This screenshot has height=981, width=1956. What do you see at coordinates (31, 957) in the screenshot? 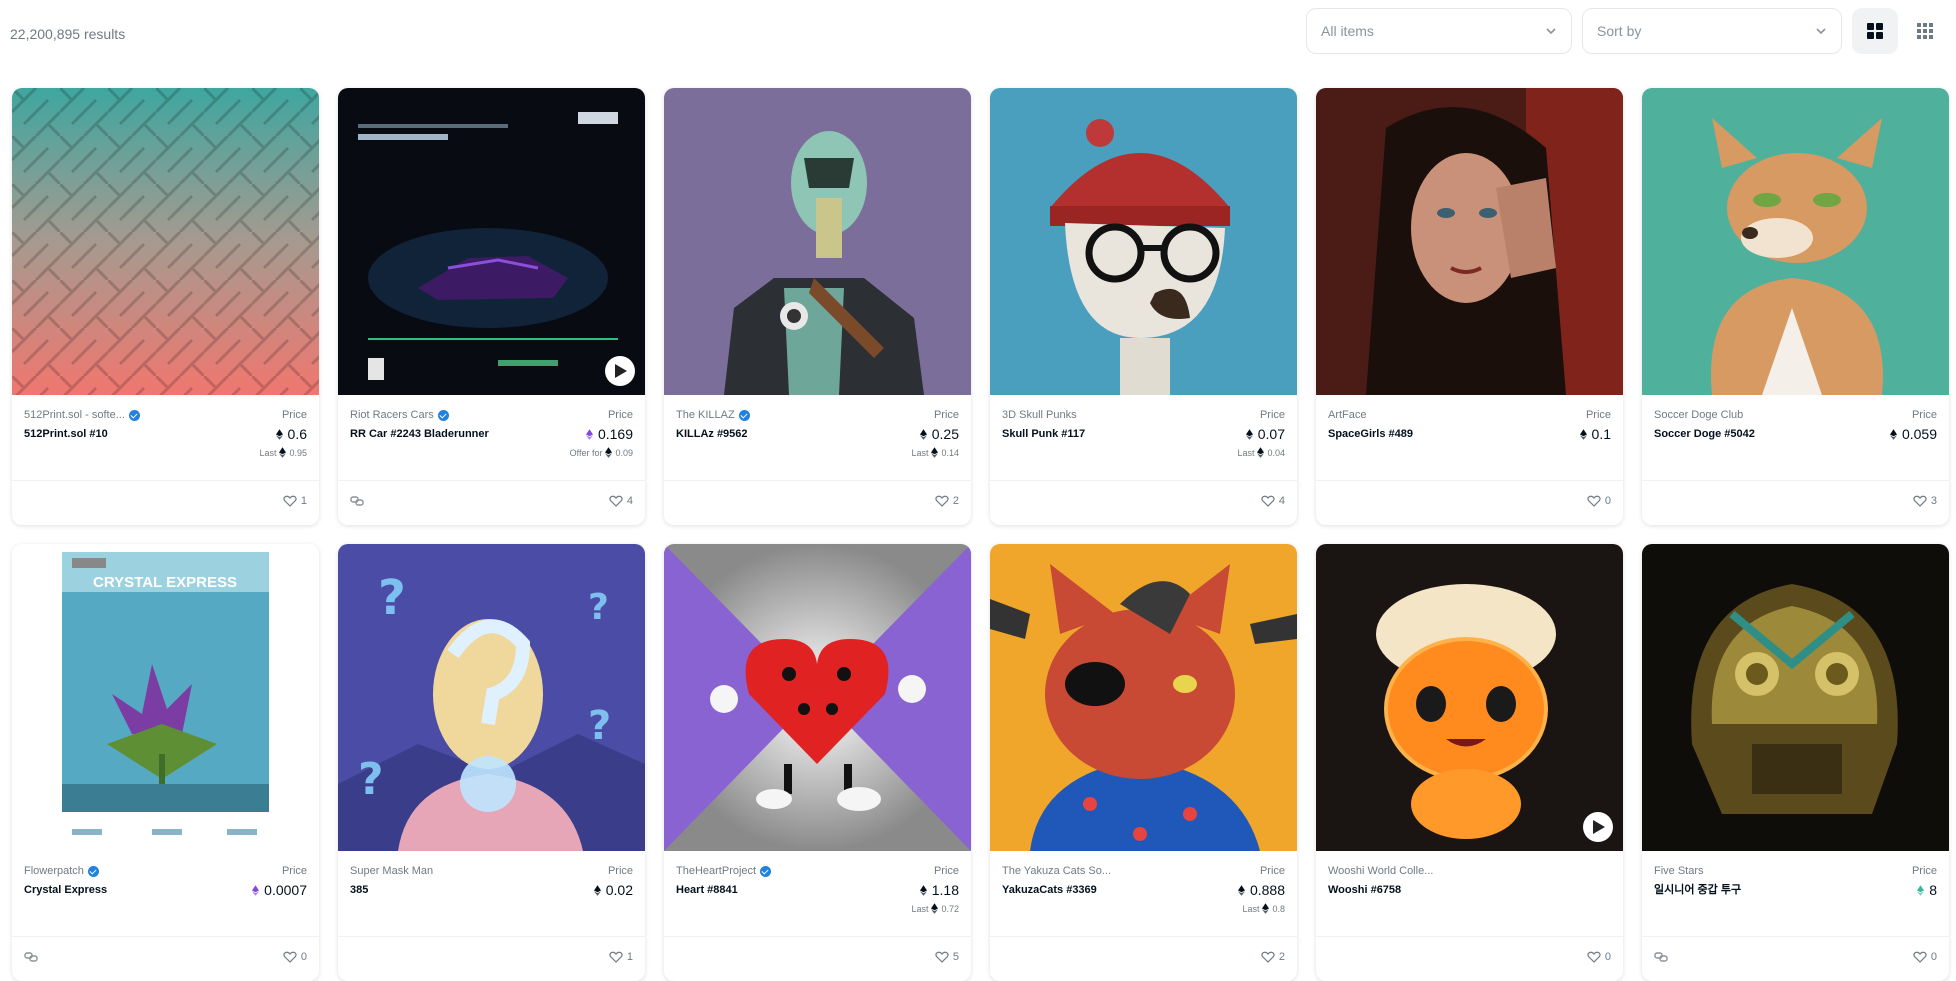
I see `chain-icon` at bounding box center [31, 957].